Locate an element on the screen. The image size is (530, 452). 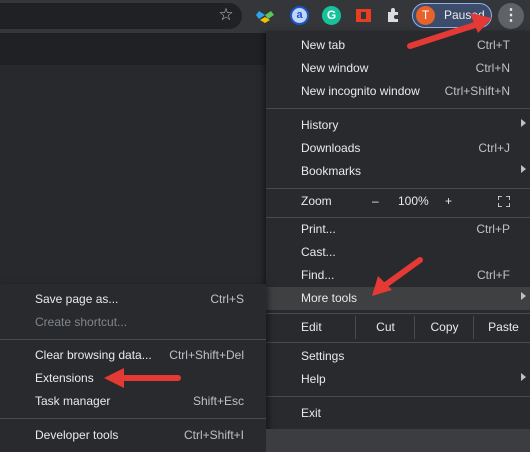
menu-item-new-incognito-window: New incognito window Ctrl+Shift+N is located at coordinates (398, 91).